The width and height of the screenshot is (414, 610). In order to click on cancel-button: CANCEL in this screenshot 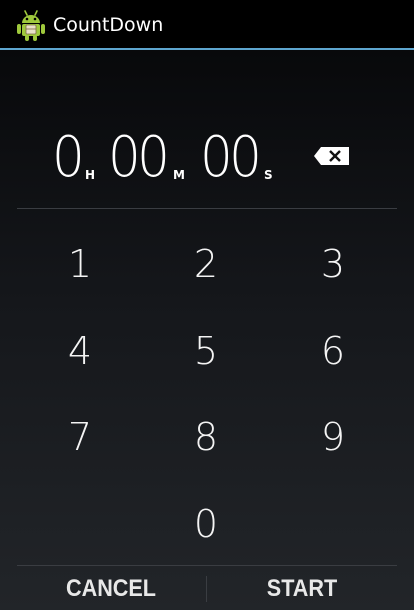, I will do `click(111, 588)`.